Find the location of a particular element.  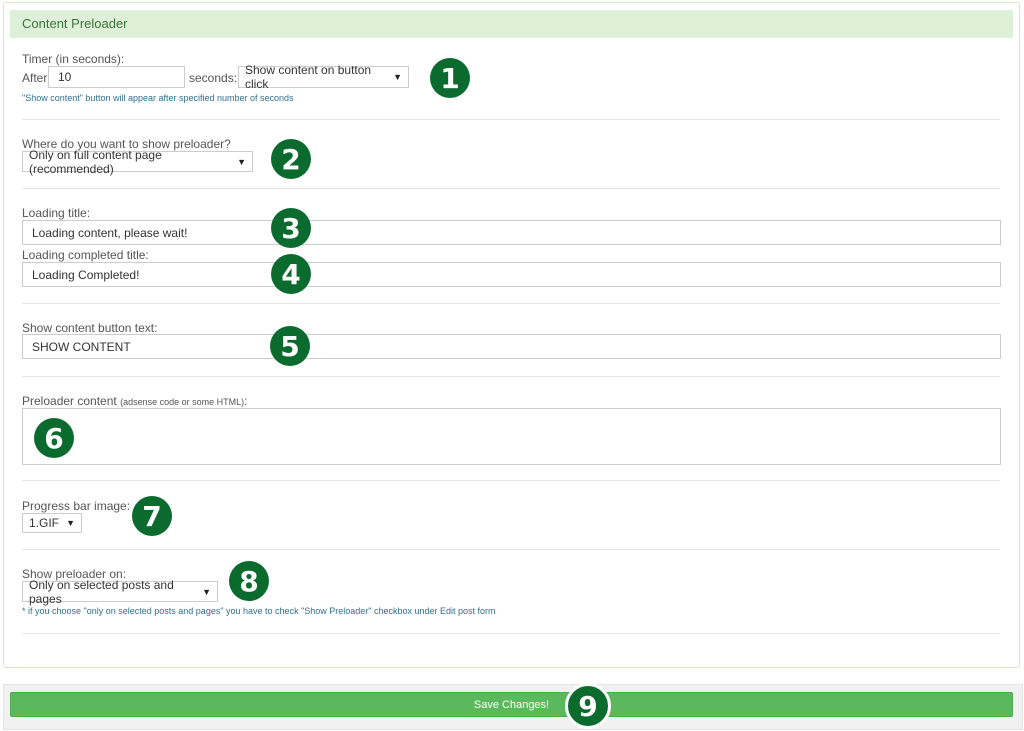

after-label: After is located at coordinates (35, 78).